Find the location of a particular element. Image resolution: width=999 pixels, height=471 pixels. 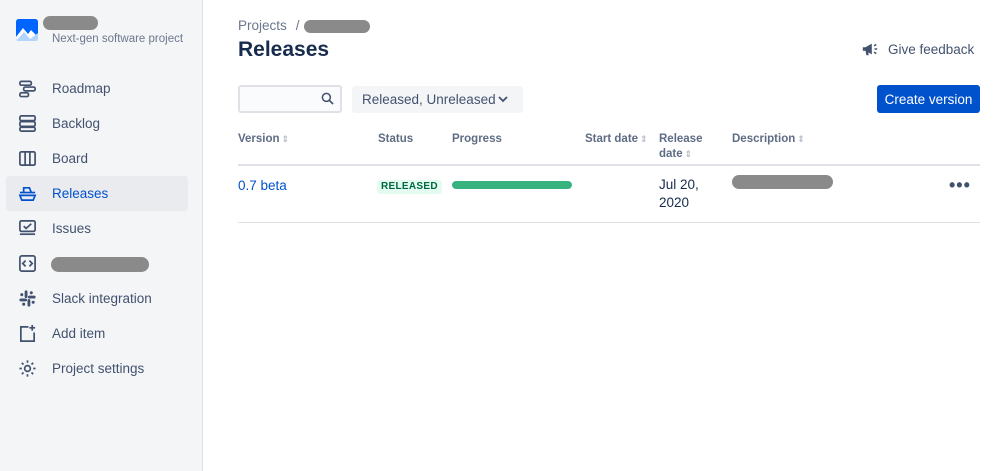

sidebar-item-label: Slack integration is located at coordinates (102, 298).